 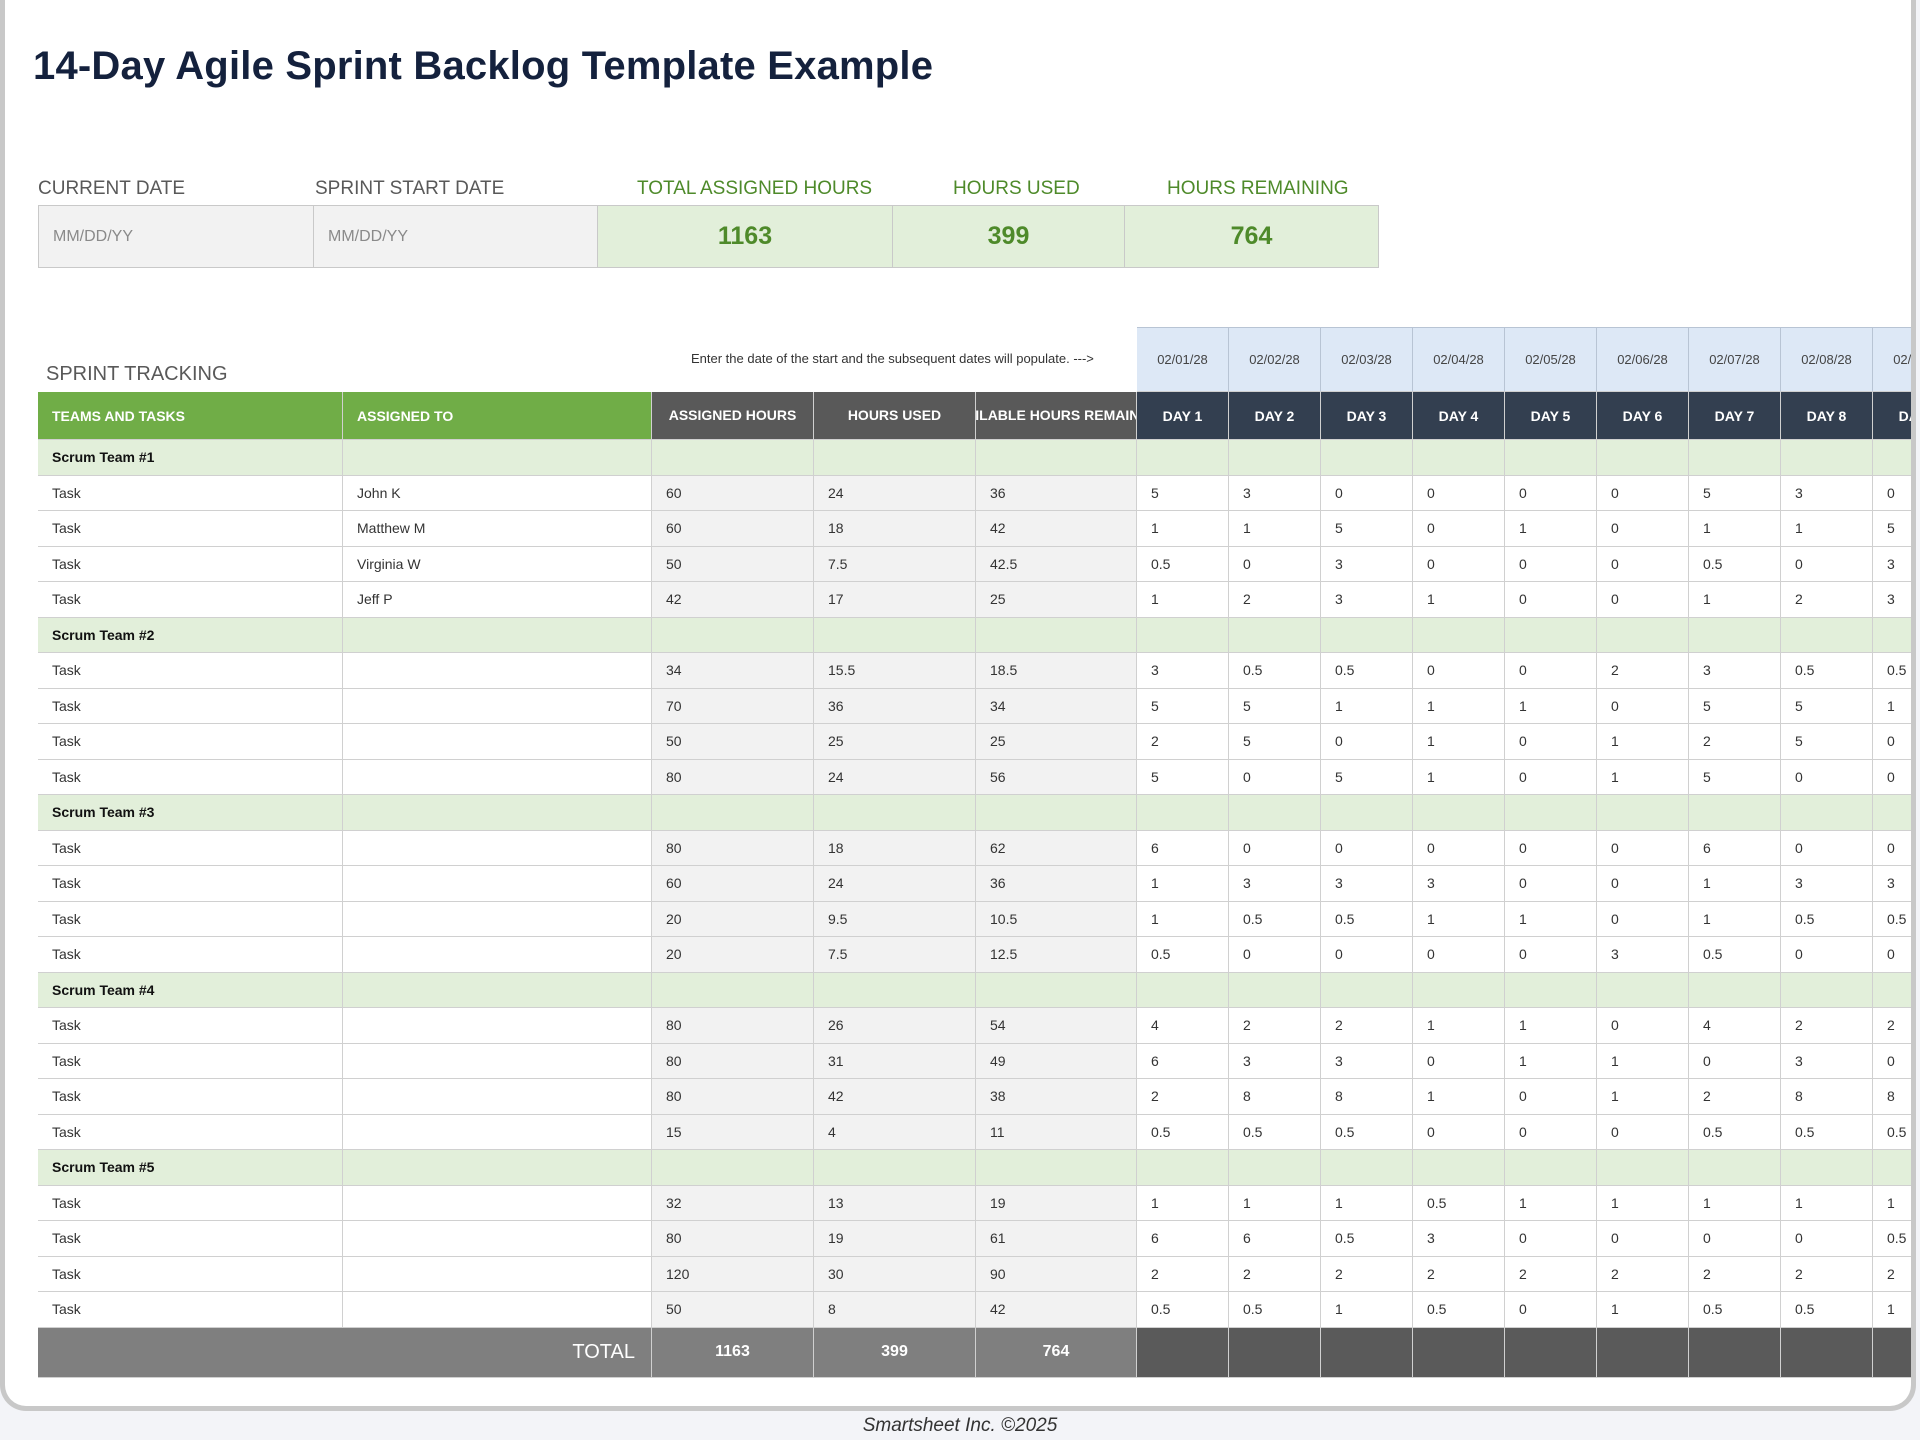 I want to click on assigned-hours-cell: 34, so click(x=733, y=671).